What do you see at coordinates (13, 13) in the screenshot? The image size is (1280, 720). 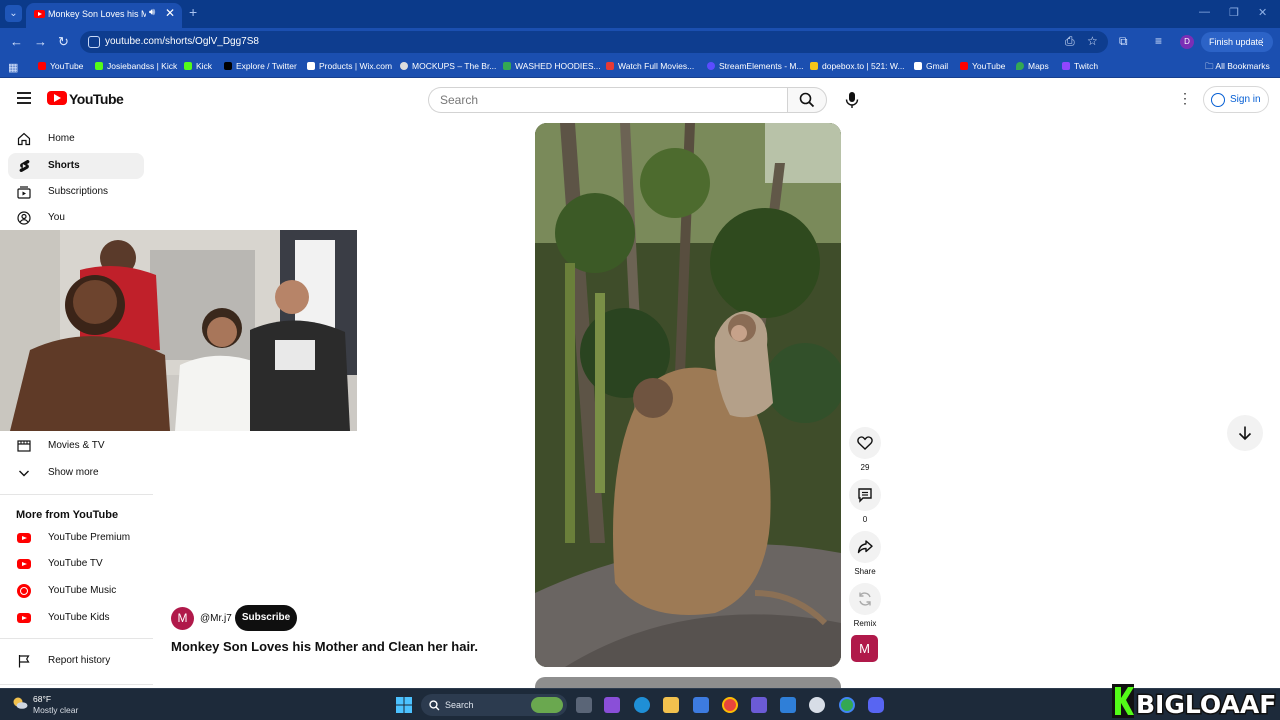 I see `tab-search-button: ⌄` at bounding box center [13, 13].